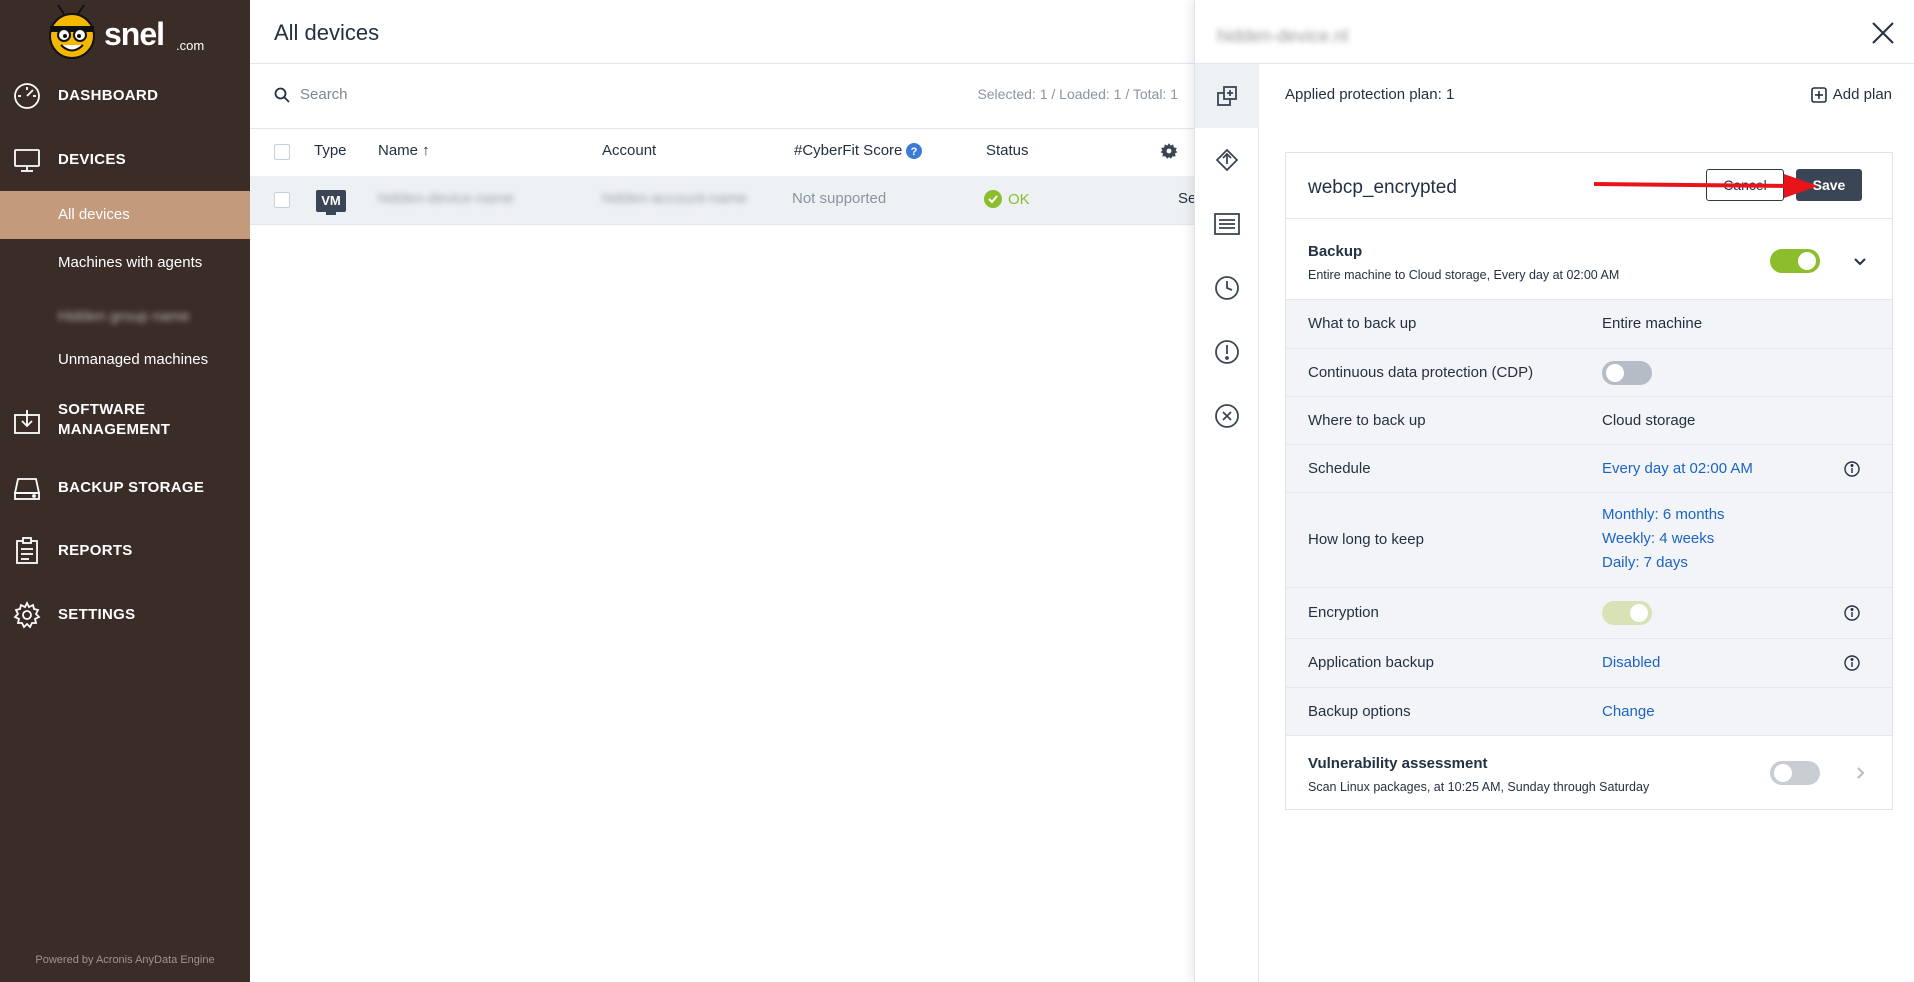 The width and height of the screenshot is (1914, 982). What do you see at coordinates (92, 159) in the screenshot?
I see `nav-devices-label: DEVICES` at bounding box center [92, 159].